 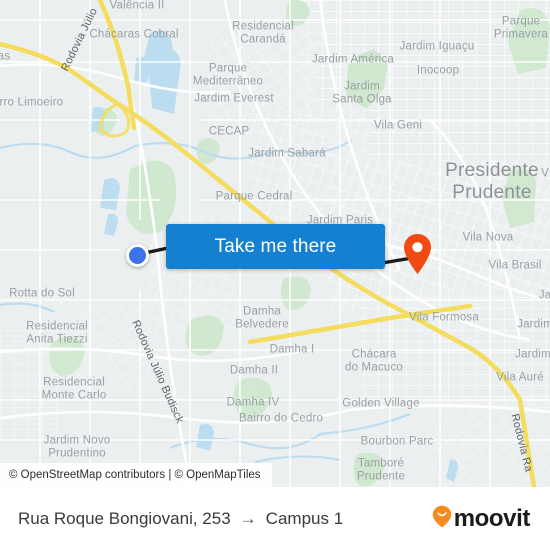 What do you see at coordinates (248, 518) in the screenshot?
I see `arrow-right-icon: →` at bounding box center [248, 518].